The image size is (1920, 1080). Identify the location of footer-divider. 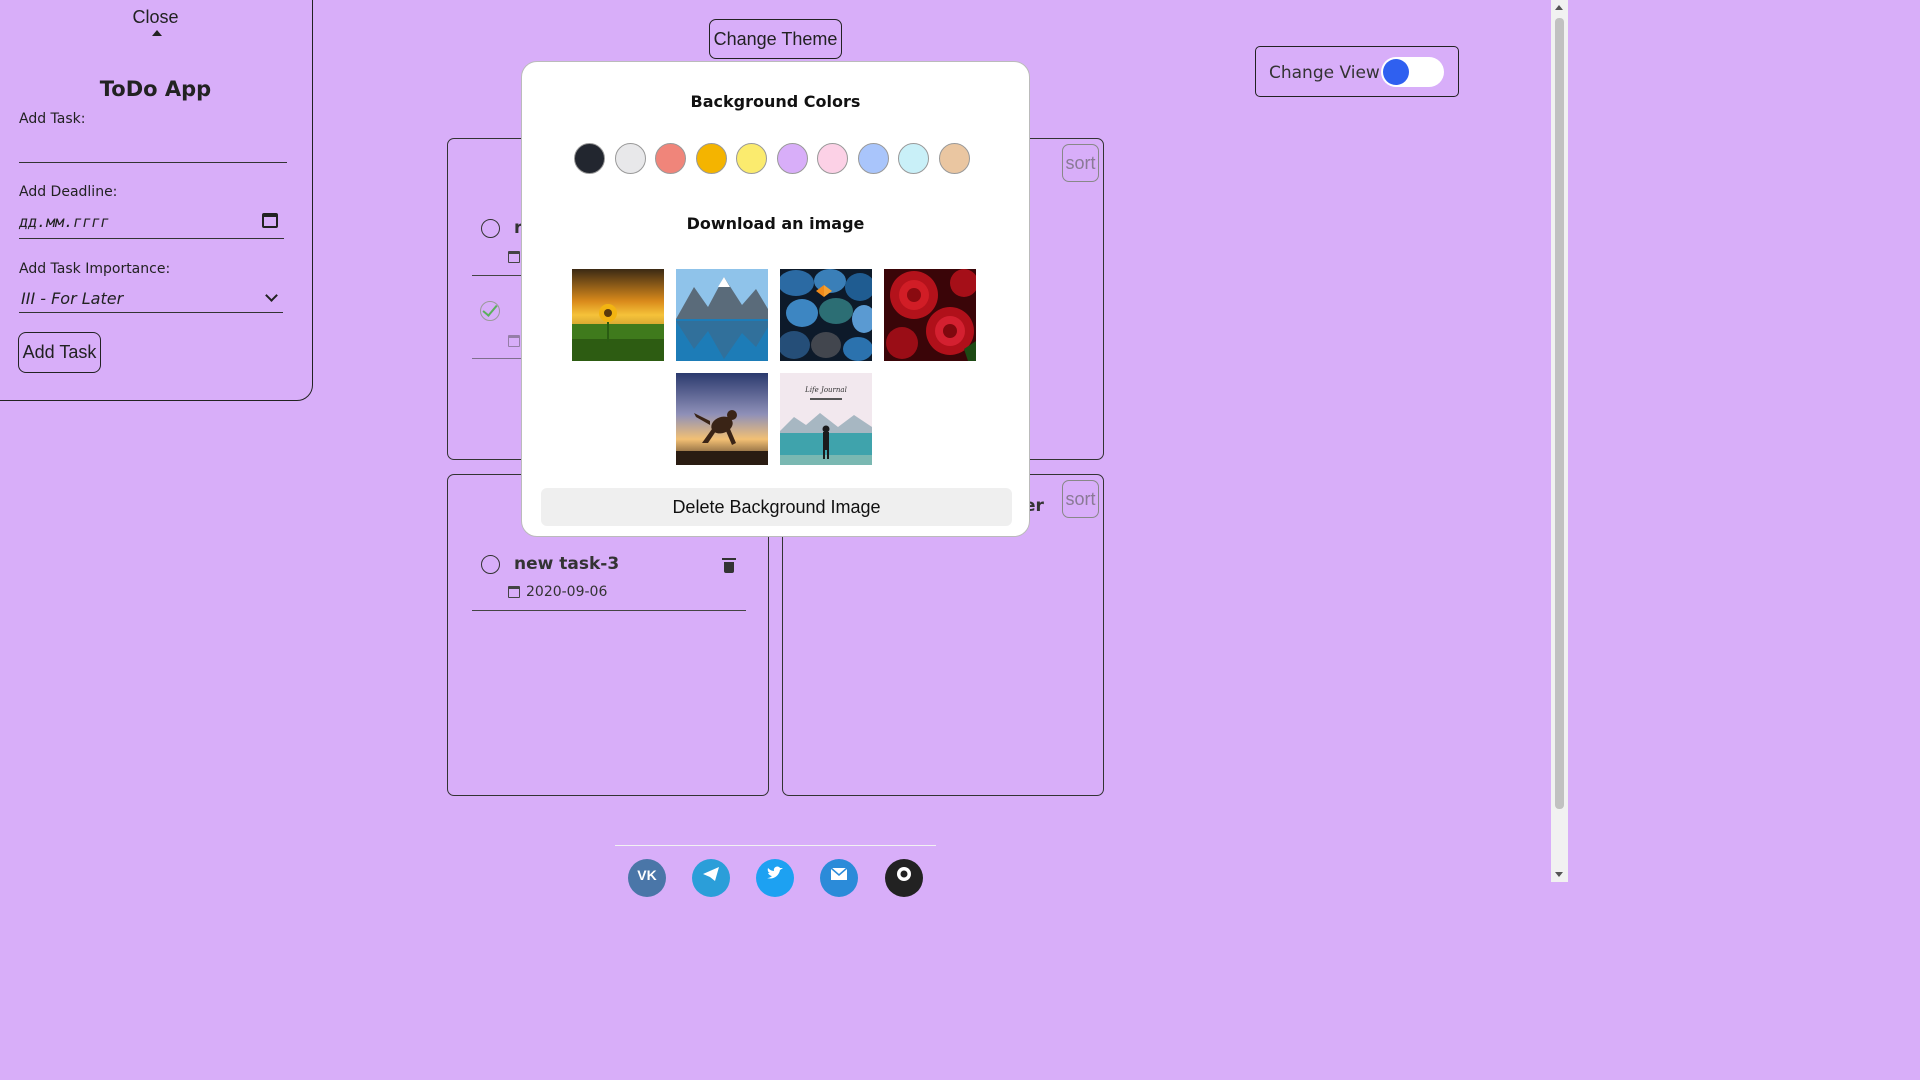
(775, 845).